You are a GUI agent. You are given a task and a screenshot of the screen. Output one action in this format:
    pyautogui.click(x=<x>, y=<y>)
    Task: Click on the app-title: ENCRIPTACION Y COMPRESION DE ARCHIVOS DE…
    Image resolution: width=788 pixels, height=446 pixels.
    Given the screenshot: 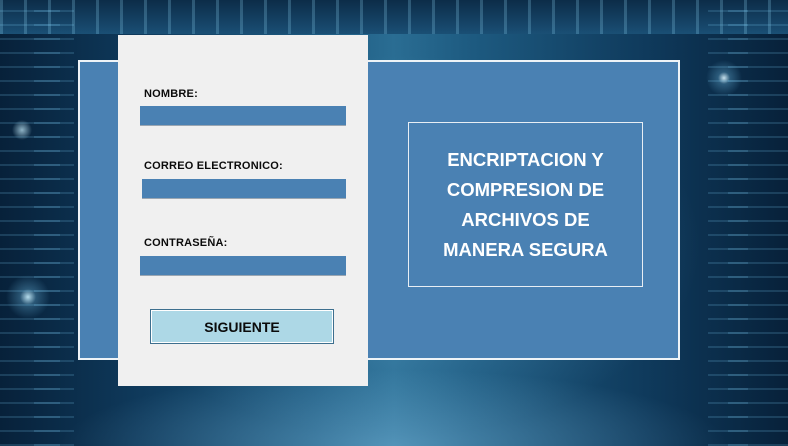 What is the action you would take?
    pyautogui.click(x=525, y=205)
    